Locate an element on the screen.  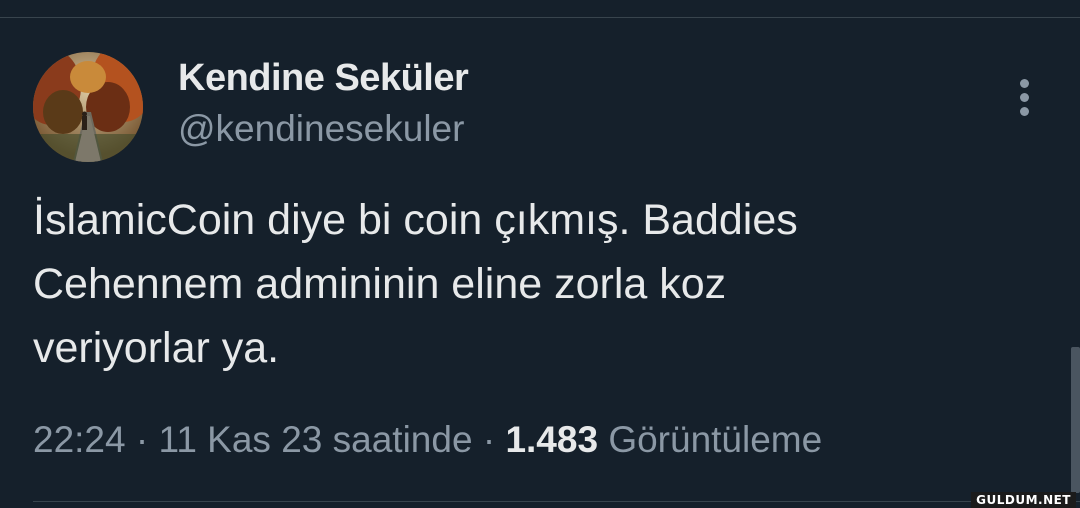
display-name: Kendine Seküler is located at coordinates (323, 78).